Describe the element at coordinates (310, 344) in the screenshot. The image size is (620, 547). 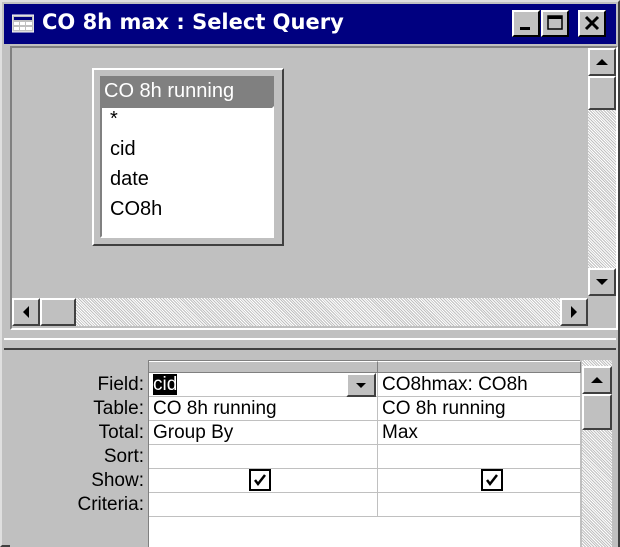
I see `pane-splitter` at that location.